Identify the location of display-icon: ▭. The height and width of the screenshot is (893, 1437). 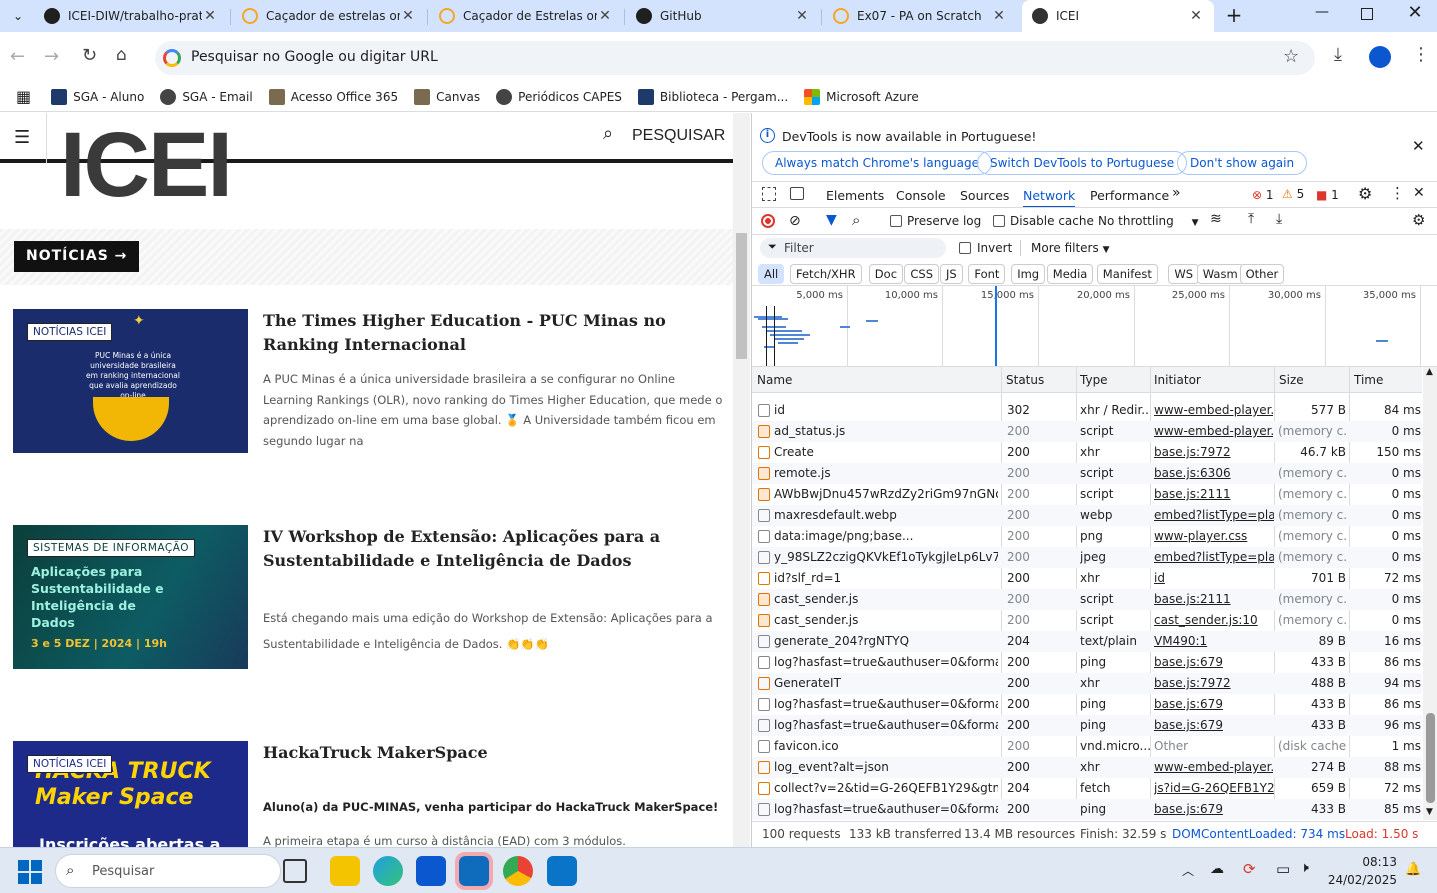
(1283, 869).